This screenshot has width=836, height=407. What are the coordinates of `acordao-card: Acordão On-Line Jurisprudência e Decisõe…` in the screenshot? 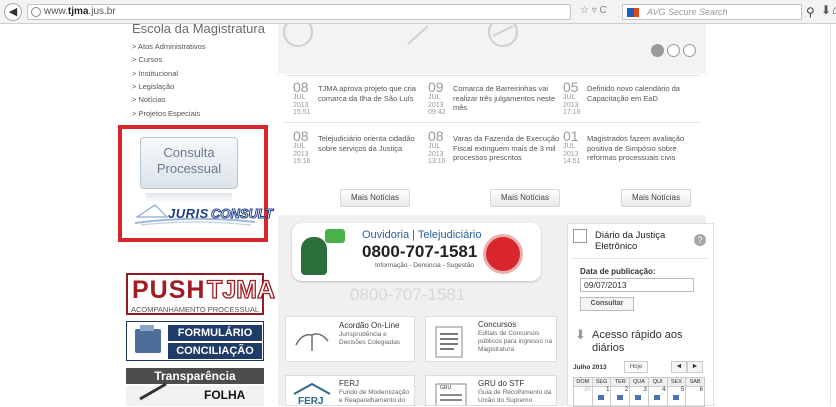 It's located at (350, 339).